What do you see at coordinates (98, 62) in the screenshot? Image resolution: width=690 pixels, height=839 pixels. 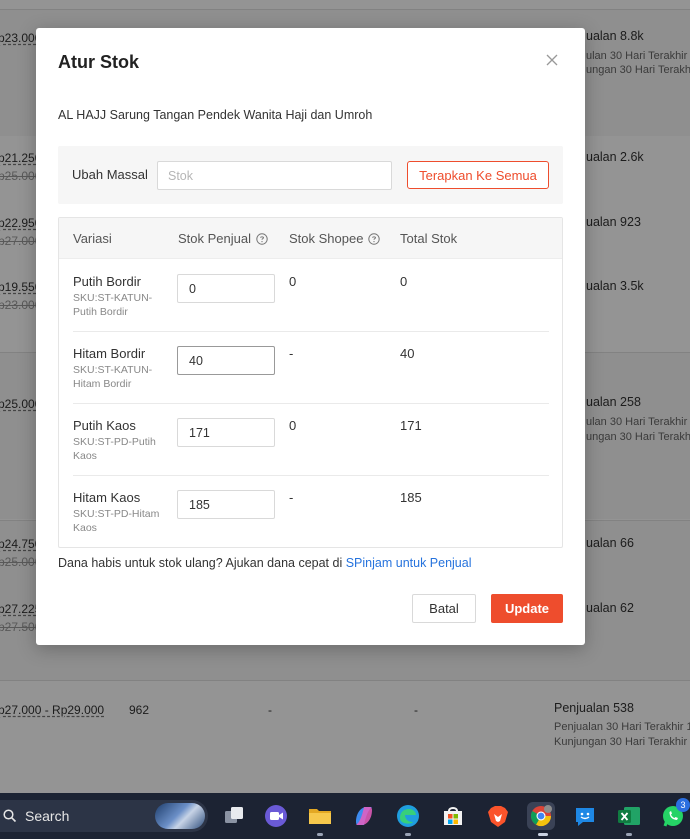 I see `modal-title: Atur Stok` at bounding box center [98, 62].